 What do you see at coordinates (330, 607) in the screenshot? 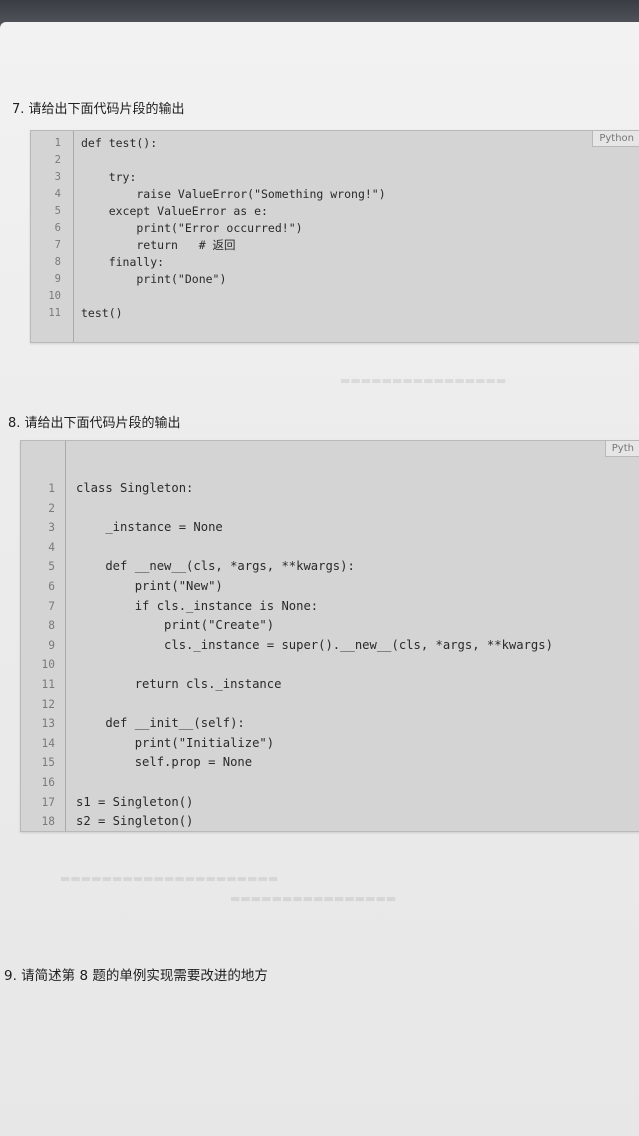
I see `code-line: 7 if cls._instance is None:` at bounding box center [330, 607].